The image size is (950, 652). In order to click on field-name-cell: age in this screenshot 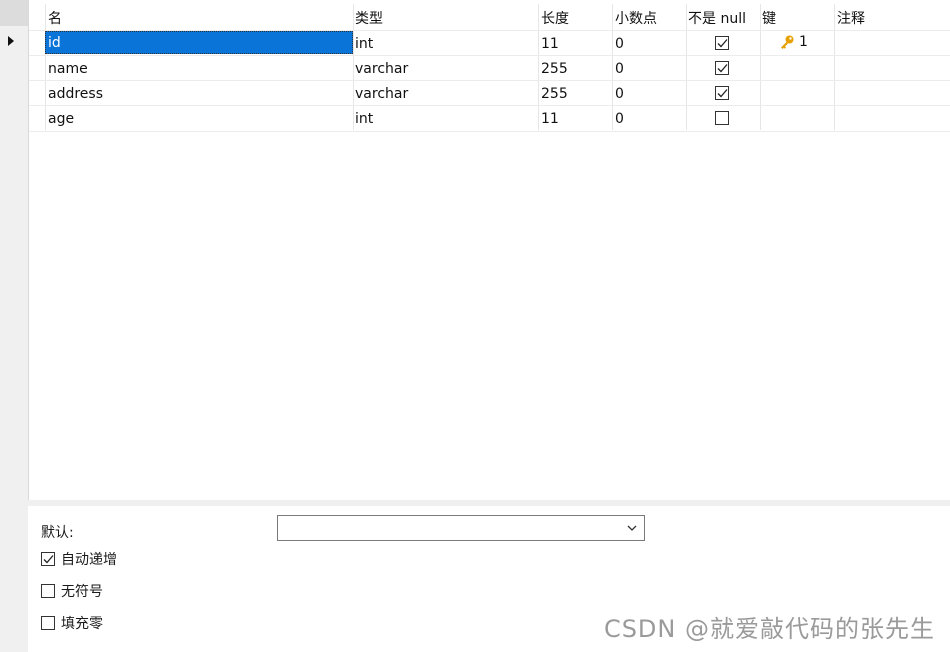, I will do `click(61, 119)`.